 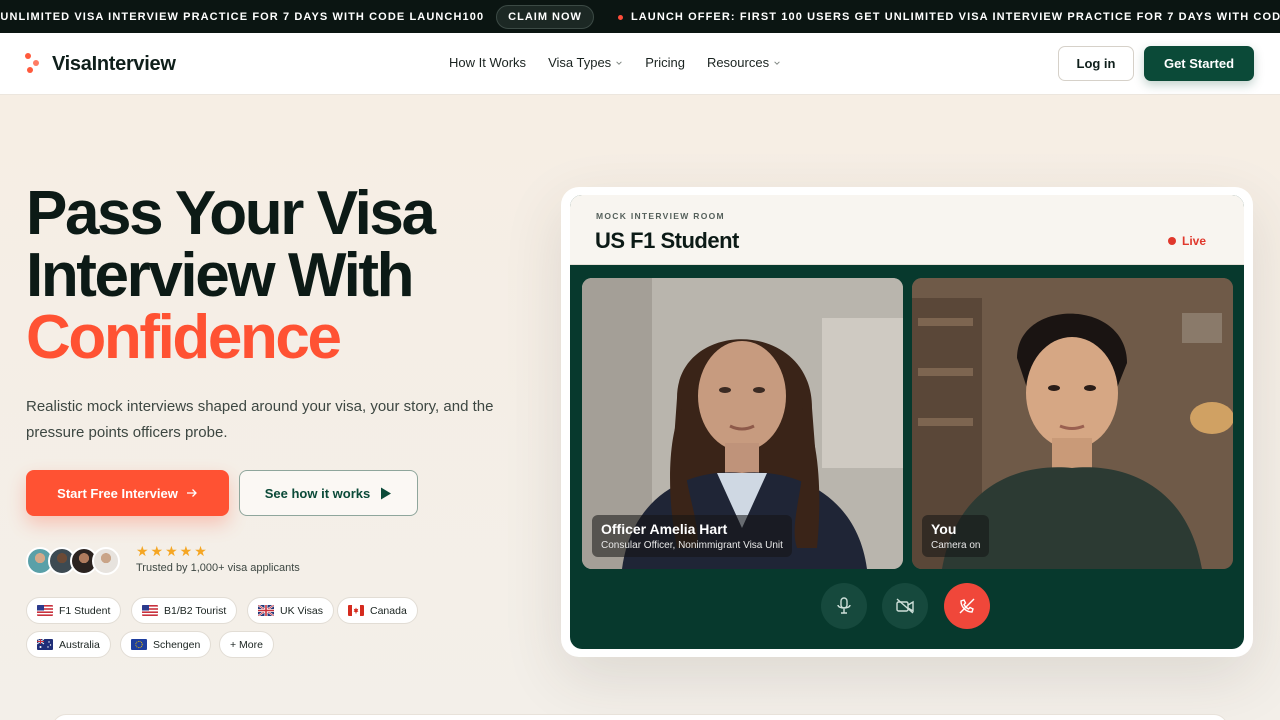 I want to click on camera-off-icon, so click(x=905, y=606).